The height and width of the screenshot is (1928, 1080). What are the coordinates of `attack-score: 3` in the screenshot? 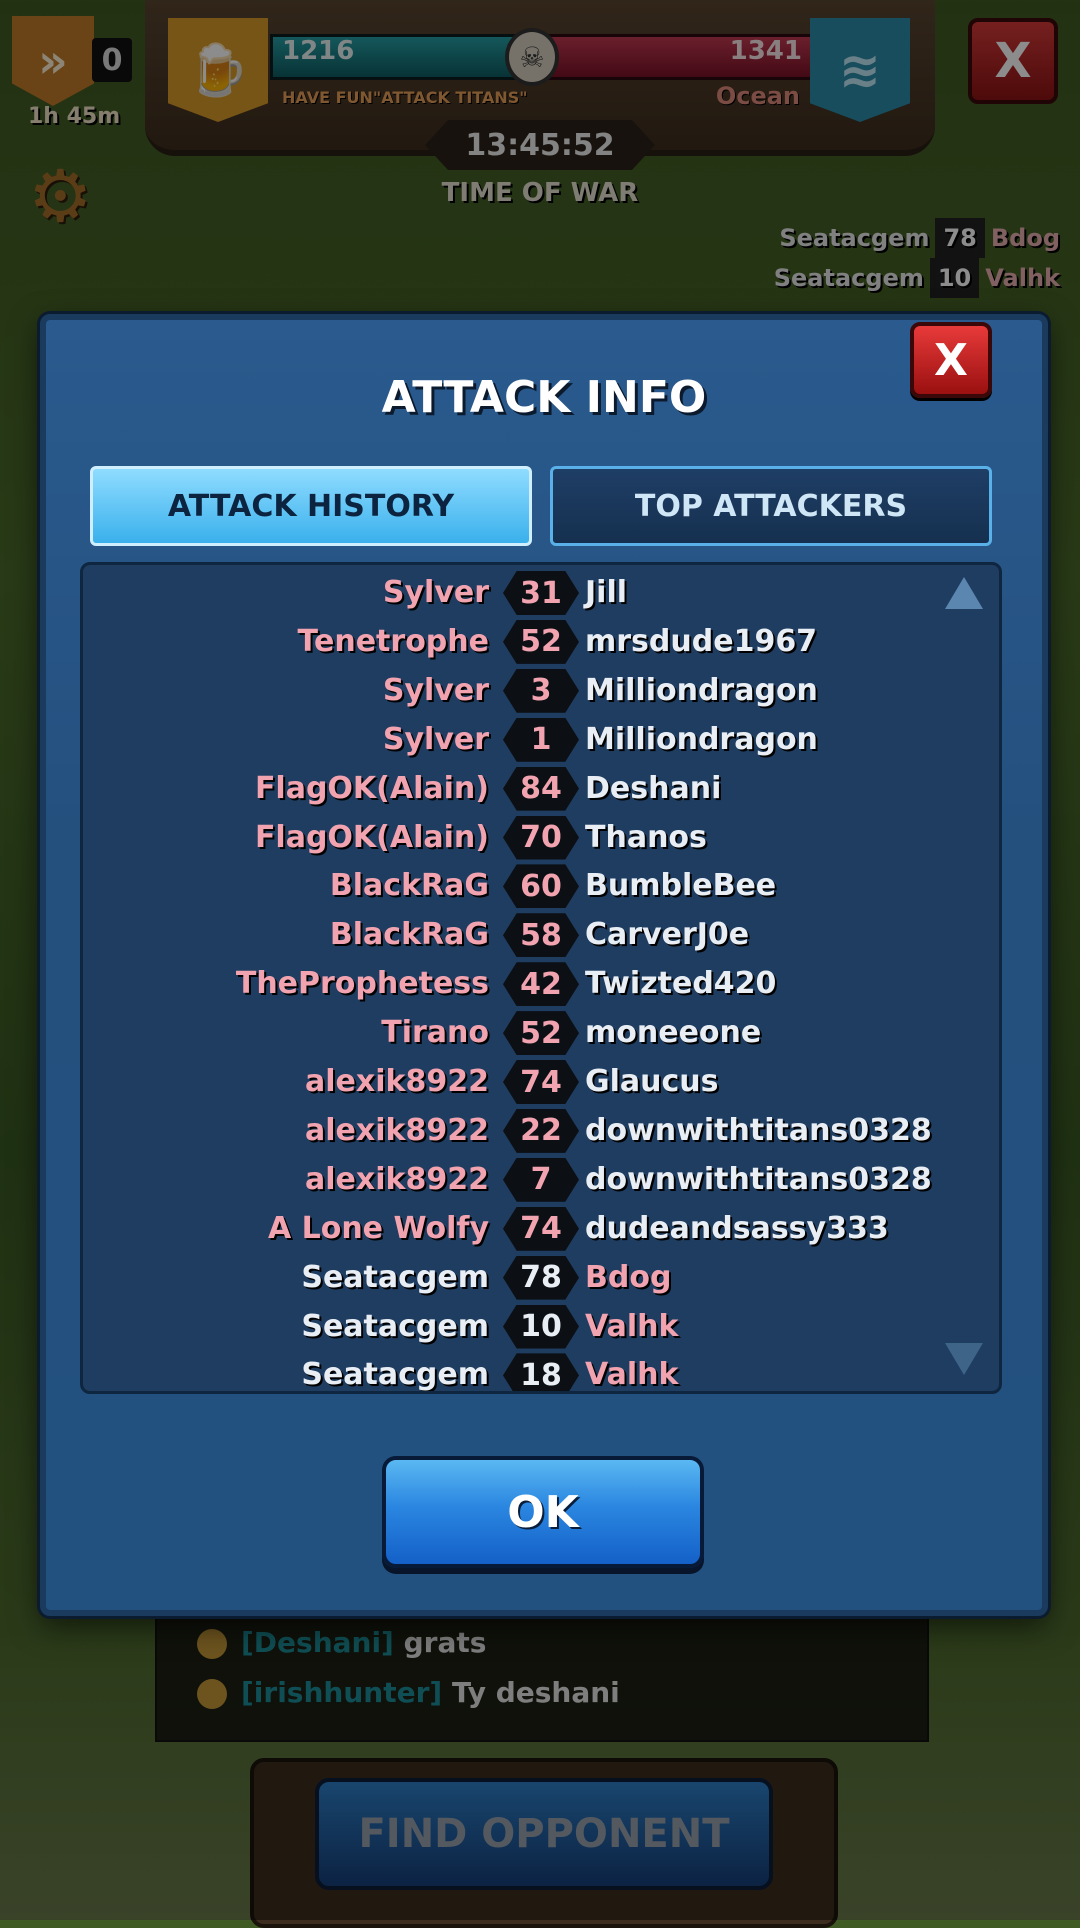 It's located at (541, 690).